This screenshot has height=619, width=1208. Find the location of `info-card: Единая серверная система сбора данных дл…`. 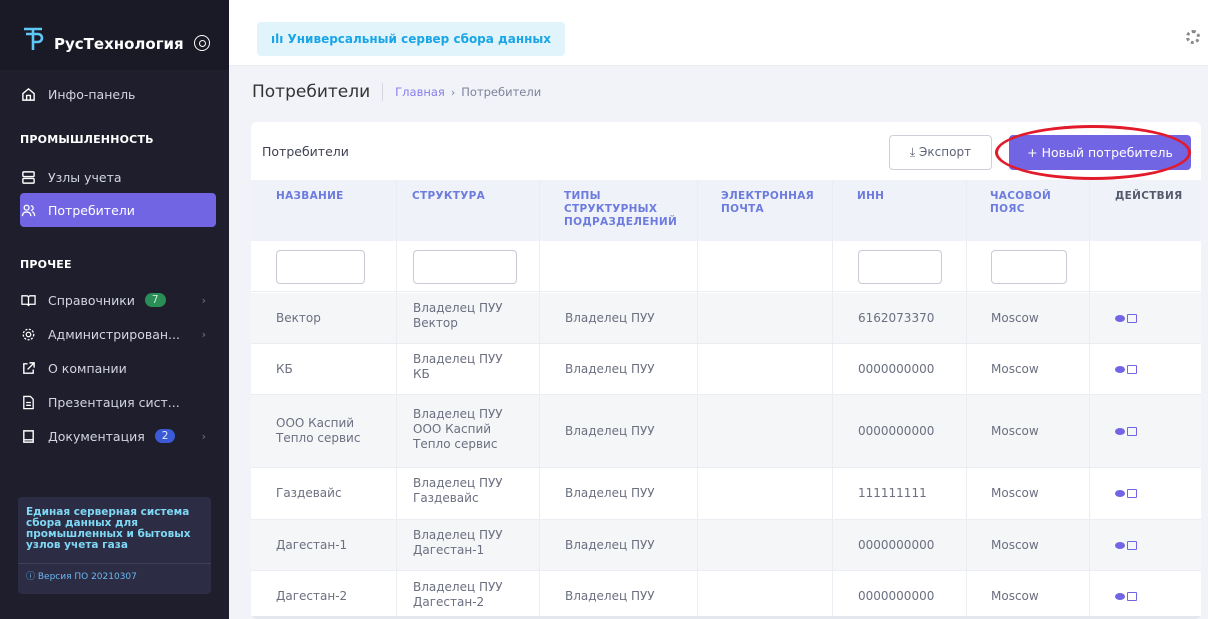

info-card: Единая серверная система сбора данных дл… is located at coordinates (114, 545).